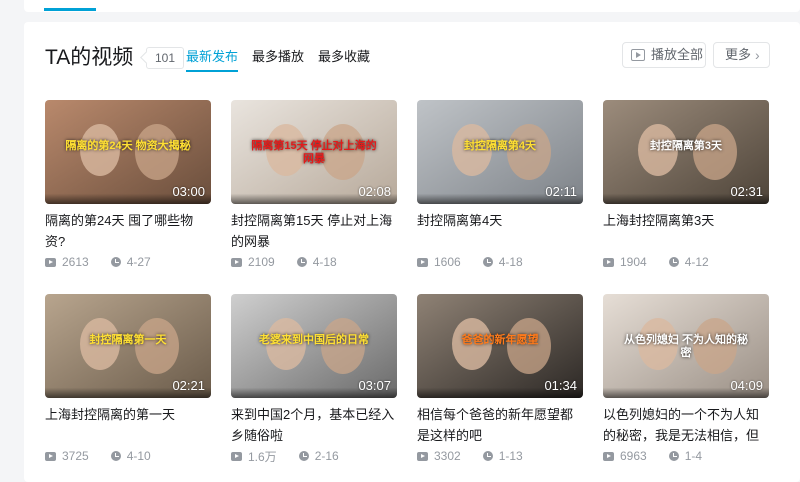  What do you see at coordinates (128, 231) in the screenshot?
I see `video-title: 隔离的第24天 囤了哪些物资?` at bounding box center [128, 231].